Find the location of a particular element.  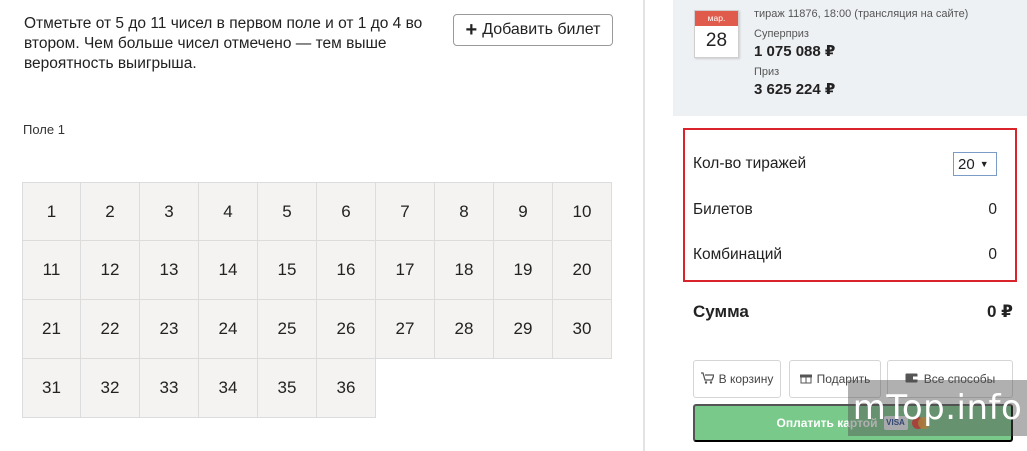

number-cell: 33 is located at coordinates (169, 388).